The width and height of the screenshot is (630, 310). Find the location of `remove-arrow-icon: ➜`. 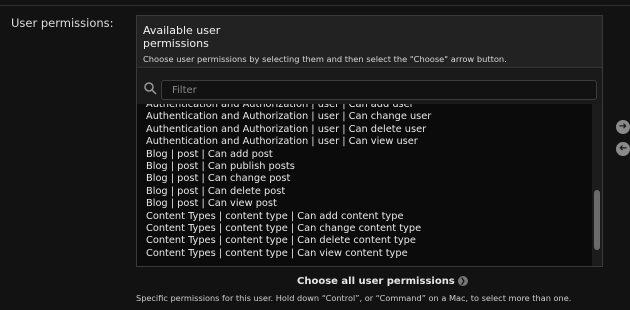

remove-arrow-icon: ➜ is located at coordinates (623, 149).